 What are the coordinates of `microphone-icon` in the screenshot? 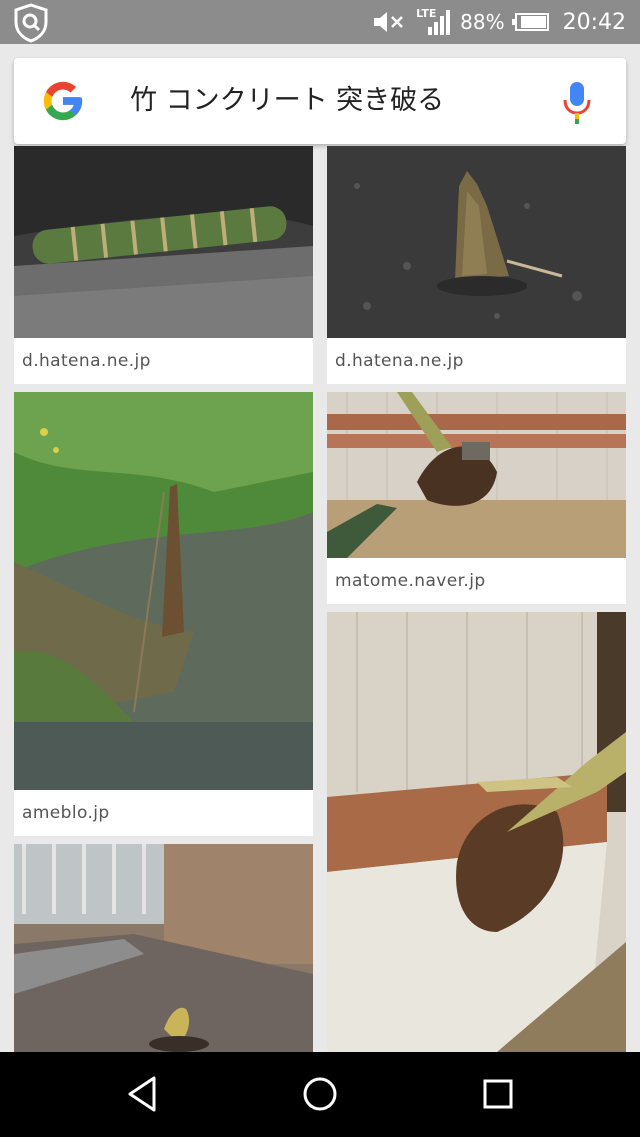 It's located at (577, 102).